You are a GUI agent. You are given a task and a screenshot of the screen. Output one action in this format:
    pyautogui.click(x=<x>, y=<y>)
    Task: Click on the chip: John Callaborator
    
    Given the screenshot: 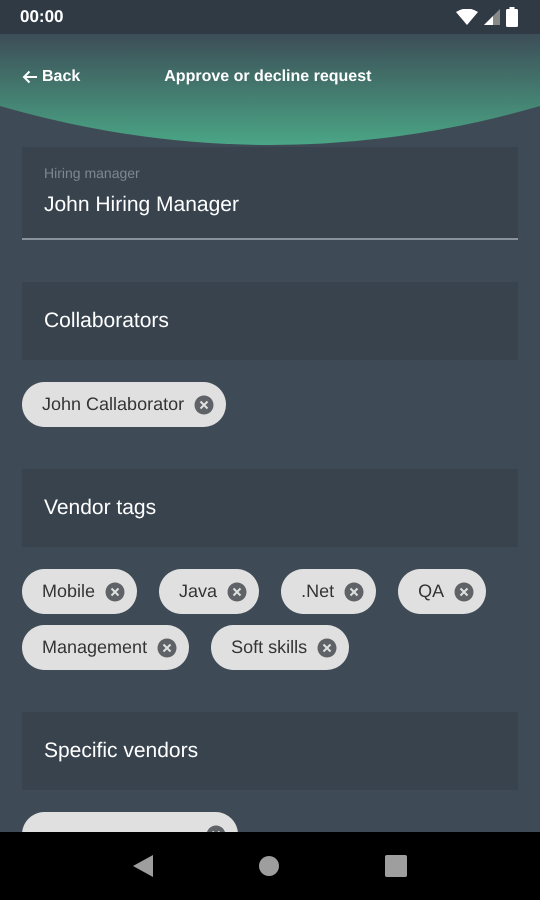 What is the action you would take?
    pyautogui.click(x=124, y=404)
    